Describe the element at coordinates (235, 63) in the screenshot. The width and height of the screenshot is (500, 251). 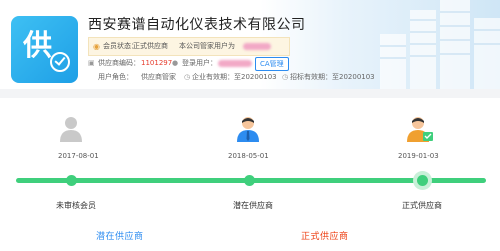
I see `login-user-redacted` at that location.